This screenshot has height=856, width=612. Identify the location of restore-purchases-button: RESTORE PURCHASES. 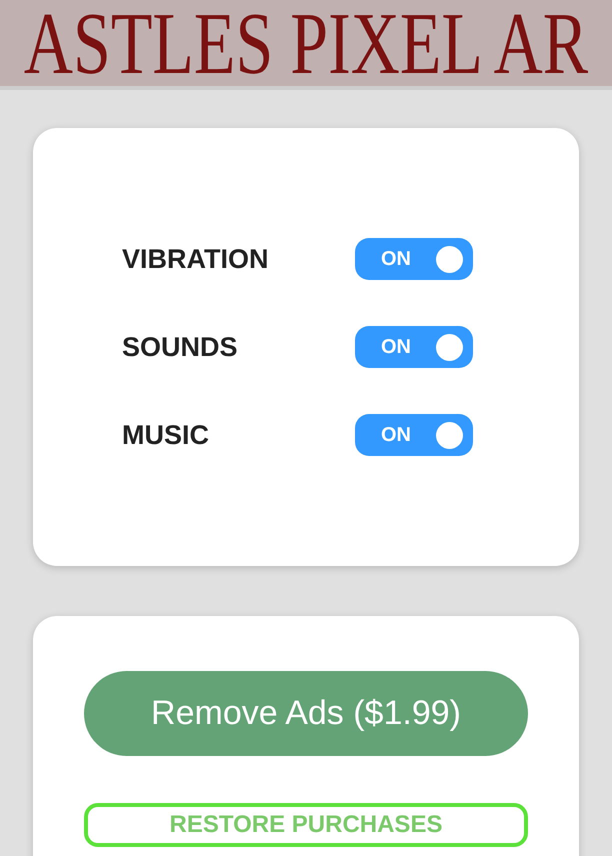
(306, 825).